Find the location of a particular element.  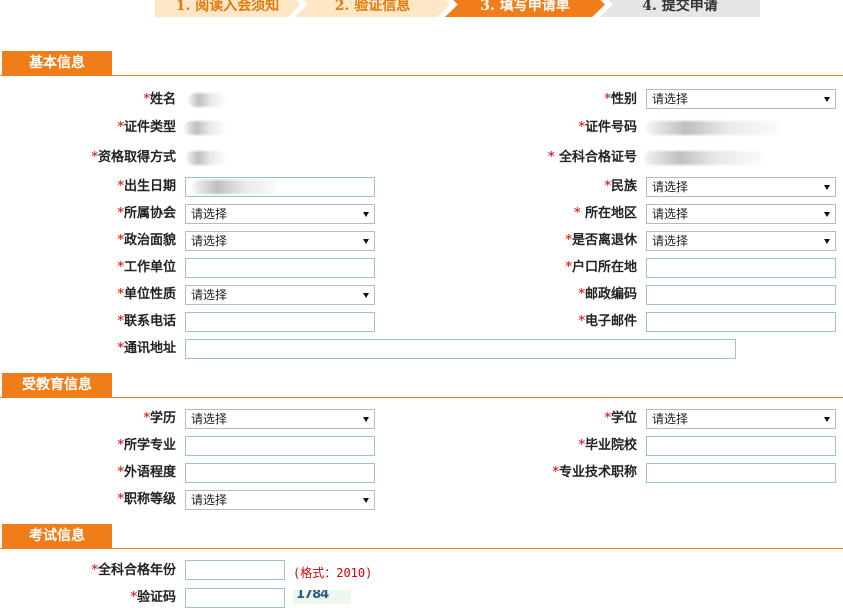

section-title-exam: 考试信息 is located at coordinates (57, 536).